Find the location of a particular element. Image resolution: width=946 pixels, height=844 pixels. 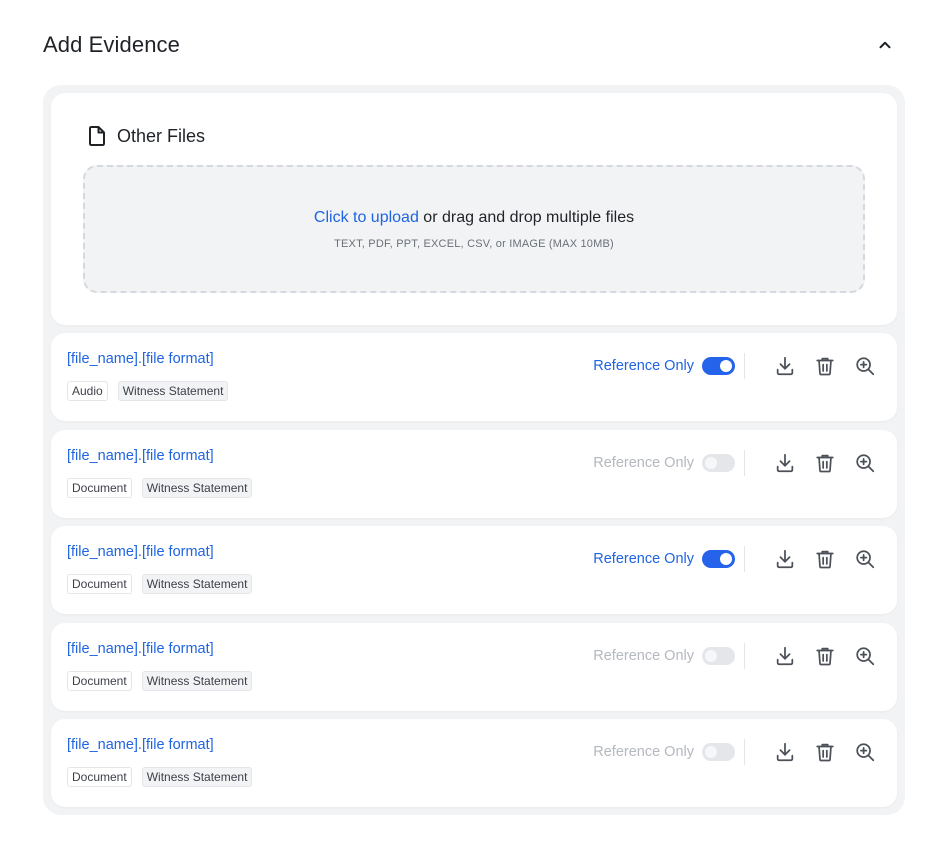

chevron-up-icon is located at coordinates (885, 45).